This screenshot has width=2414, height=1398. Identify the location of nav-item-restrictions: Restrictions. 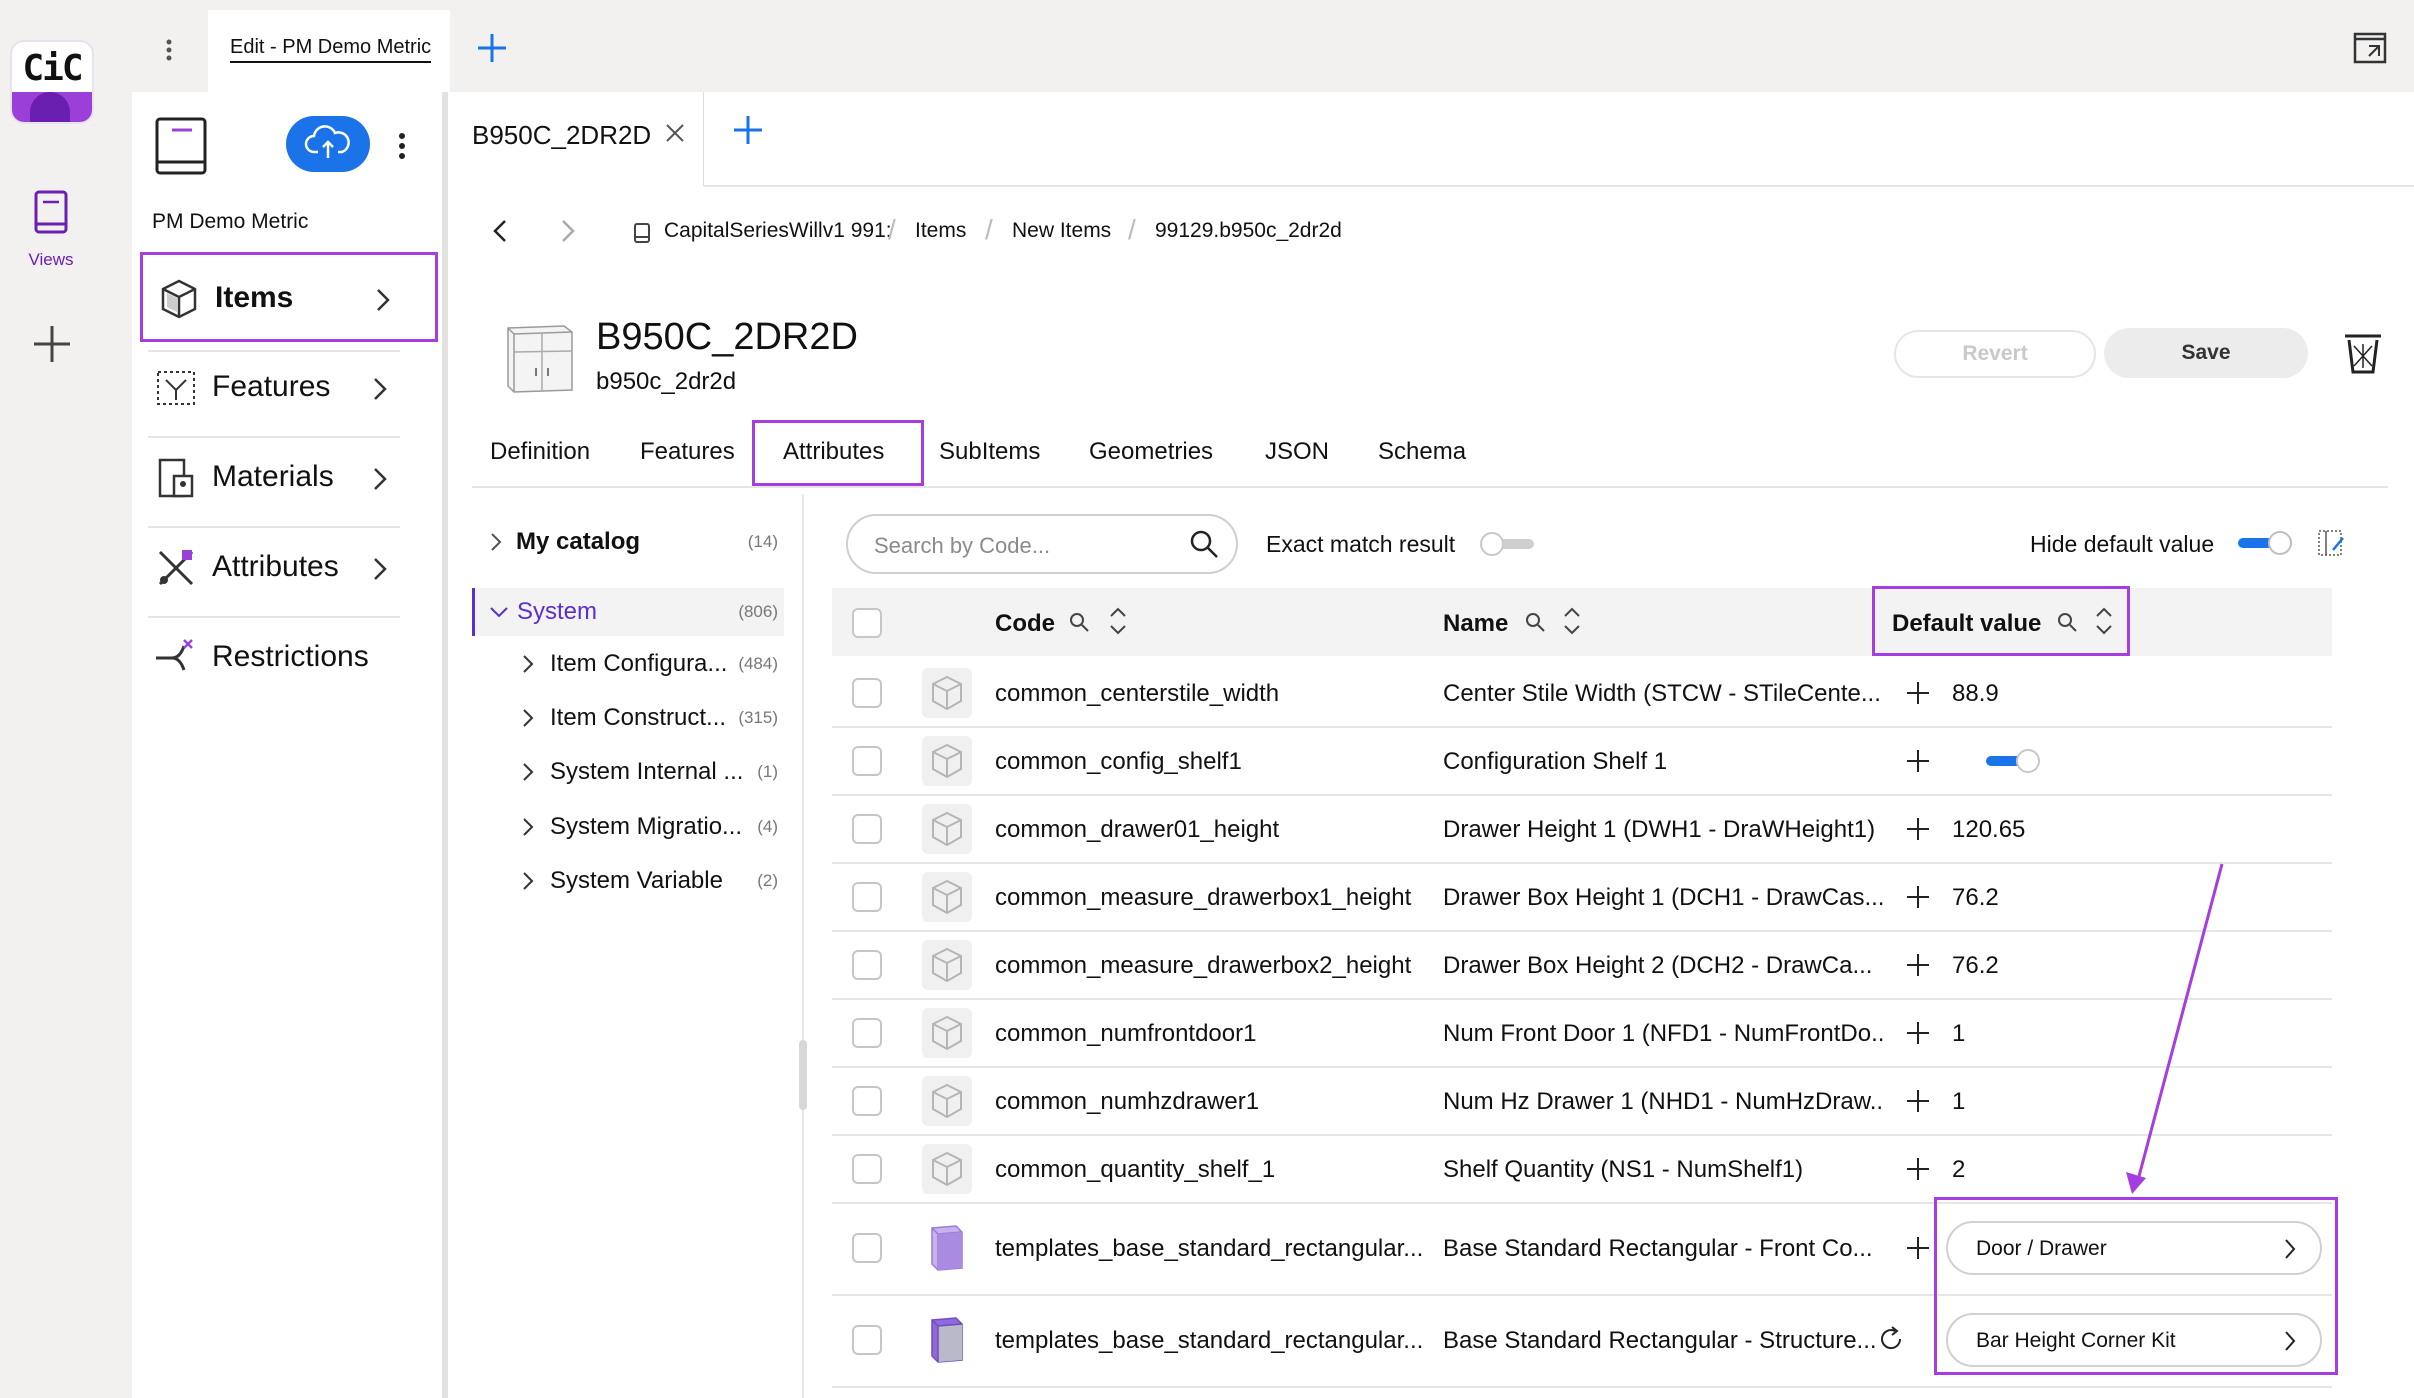
(289, 659).